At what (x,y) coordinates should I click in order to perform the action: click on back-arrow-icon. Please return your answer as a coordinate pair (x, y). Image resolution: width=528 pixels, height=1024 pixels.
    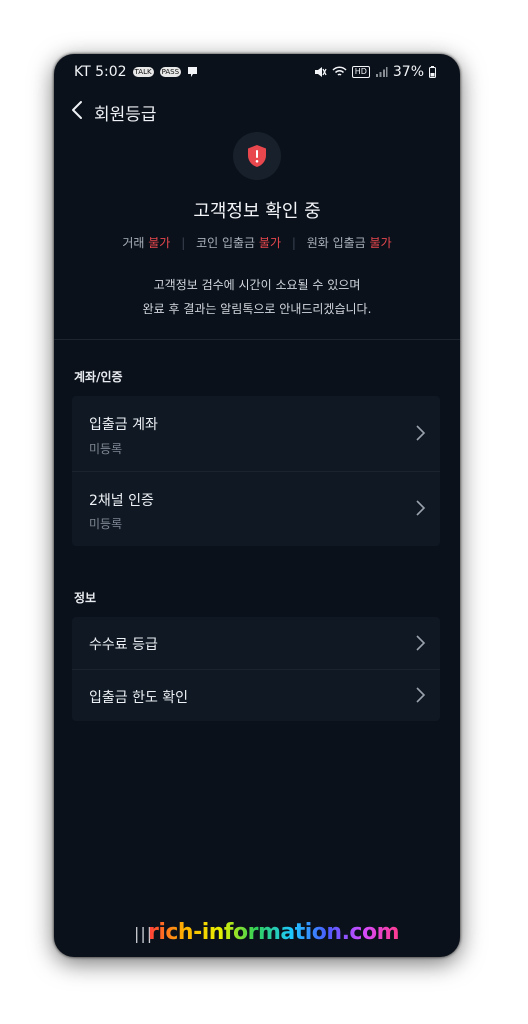
    Looking at the image, I should click on (78, 110).